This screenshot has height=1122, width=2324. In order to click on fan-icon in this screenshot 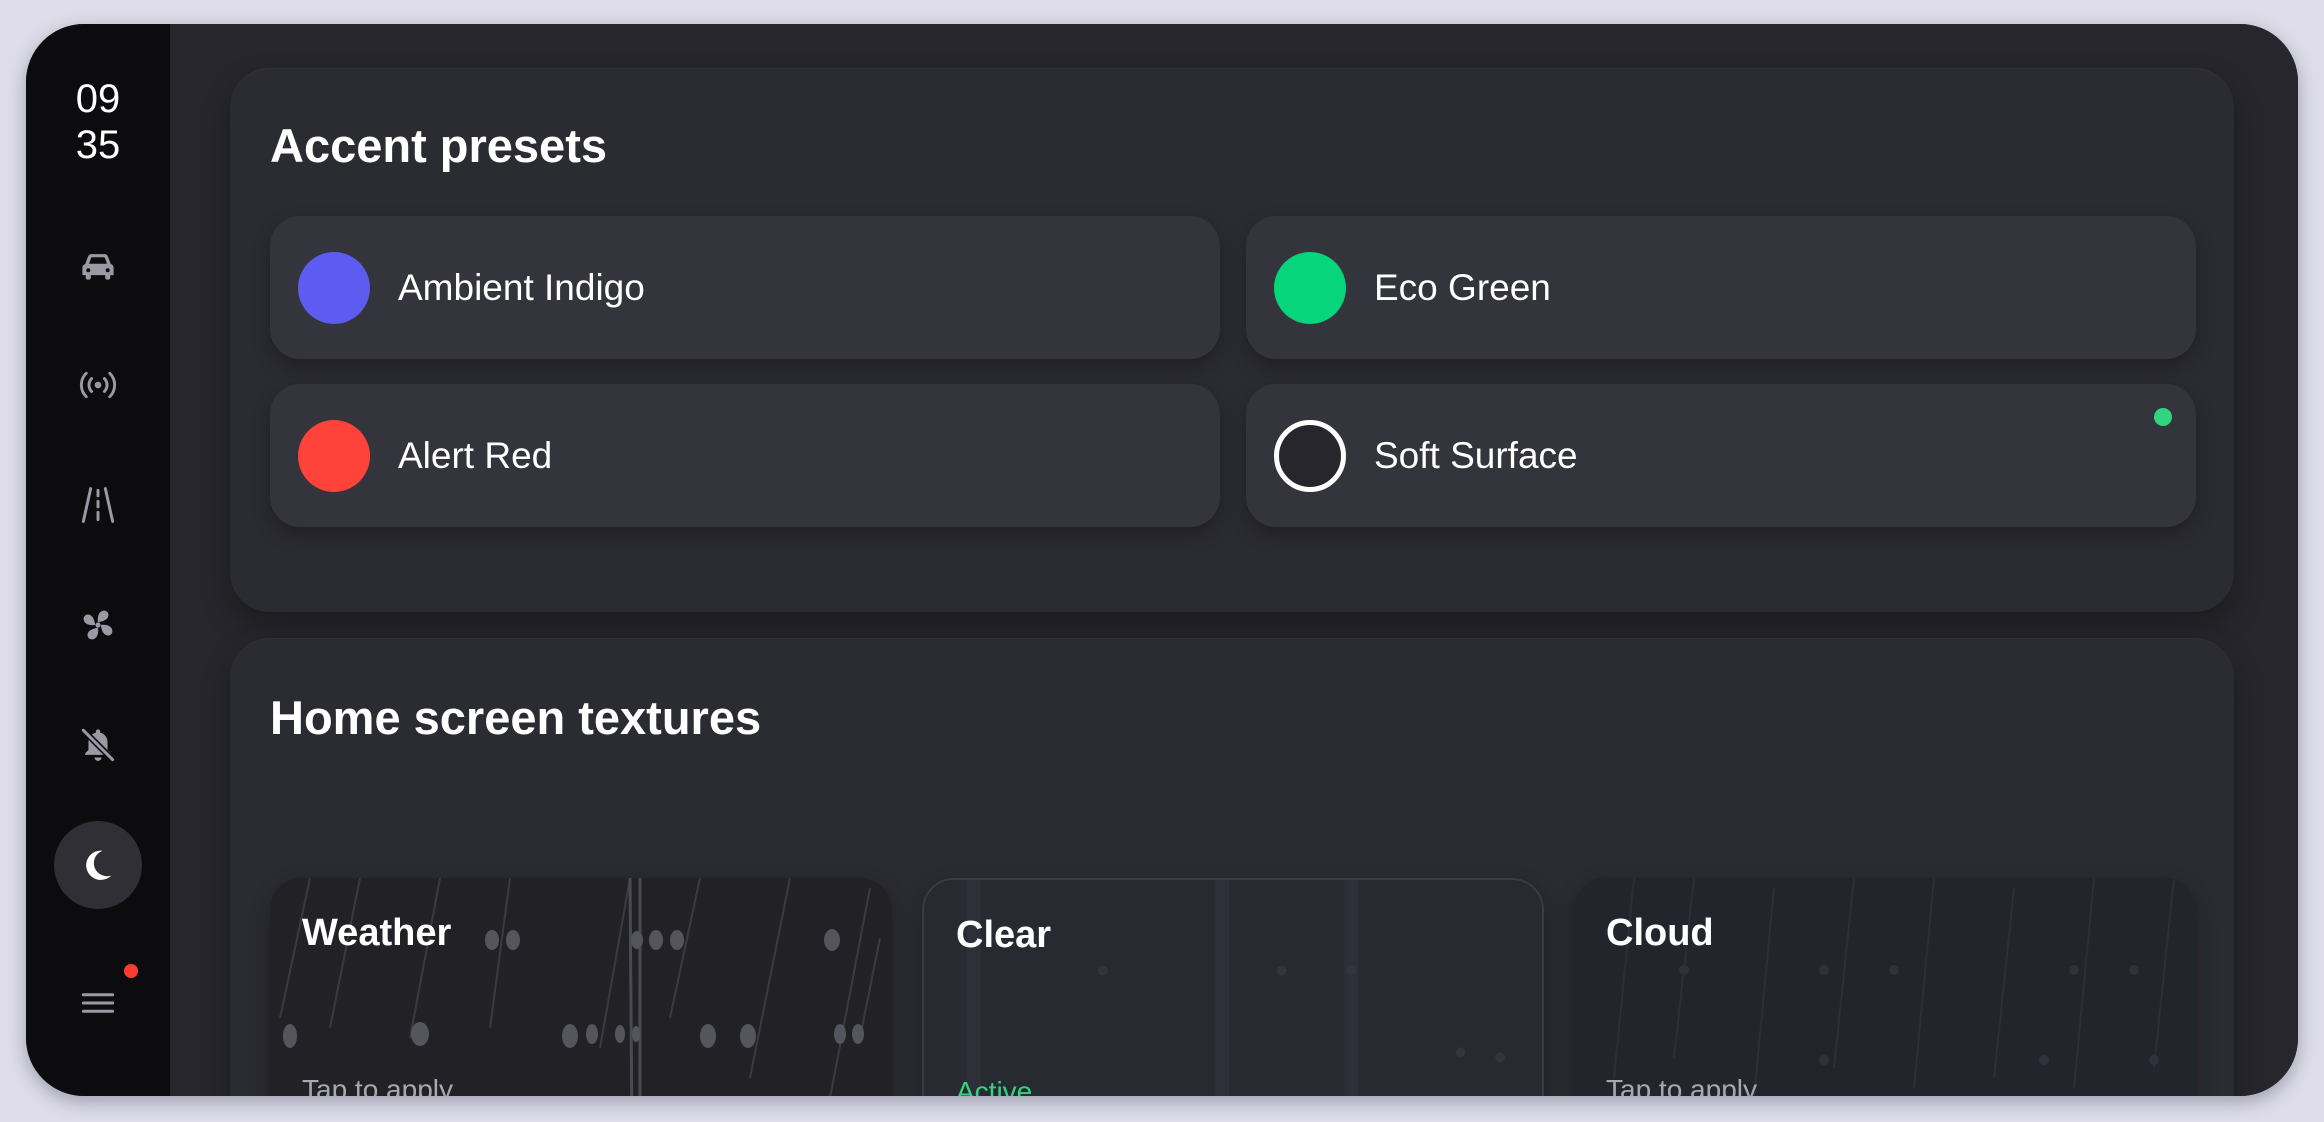, I will do `click(98, 625)`.